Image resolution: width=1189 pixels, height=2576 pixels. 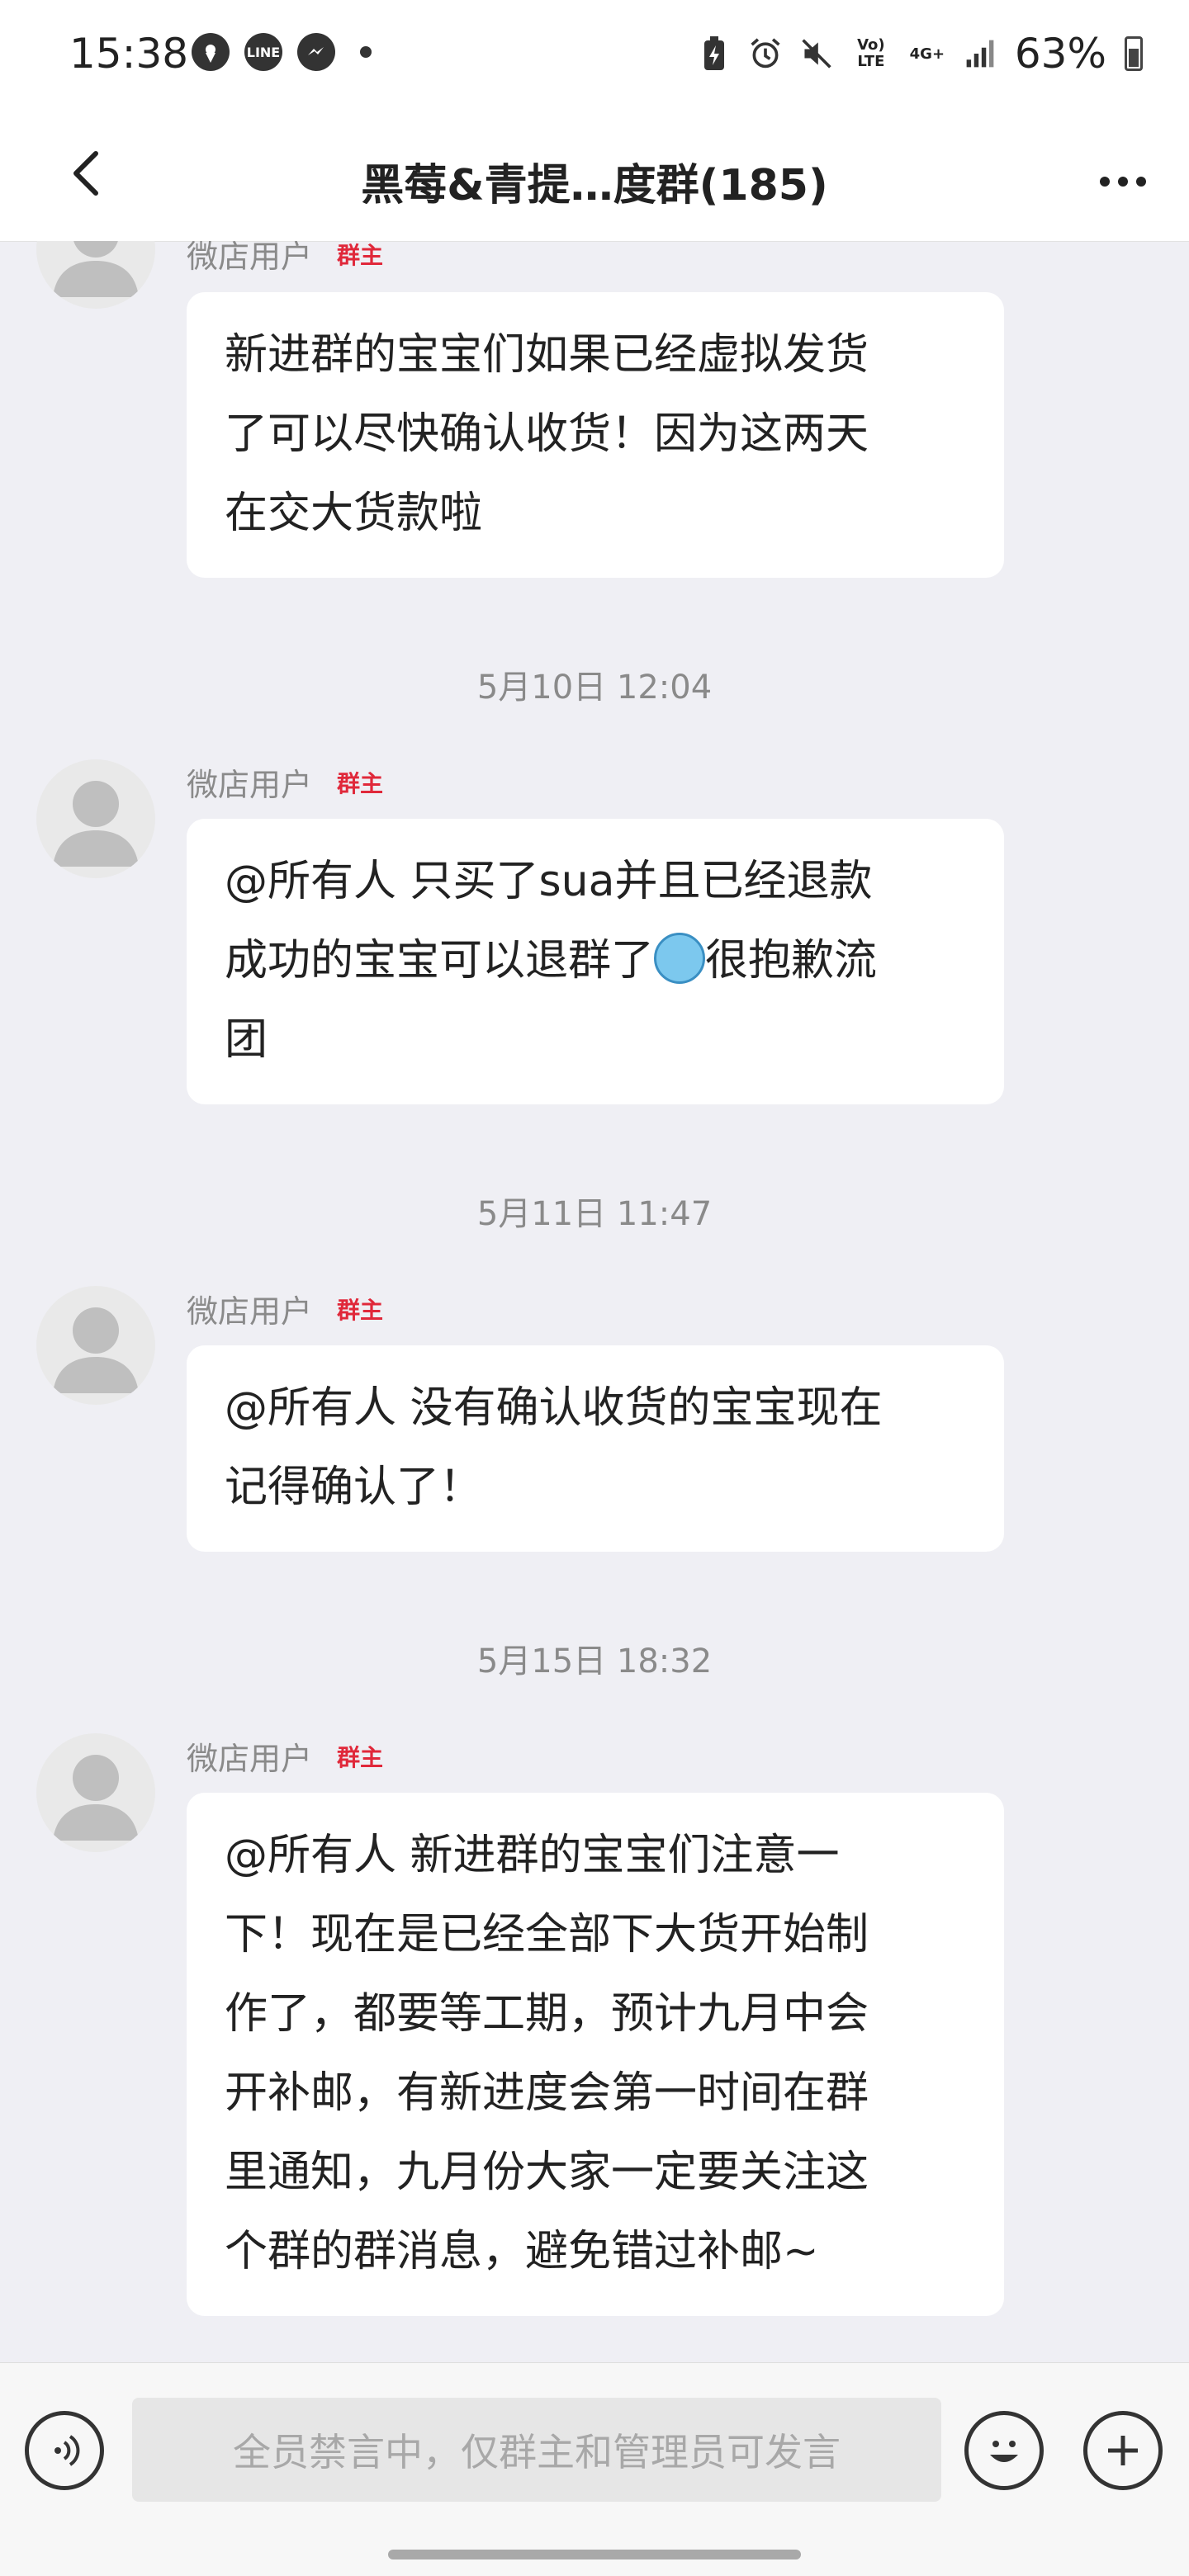 I want to click on more-options-button, so click(x=1123, y=182).